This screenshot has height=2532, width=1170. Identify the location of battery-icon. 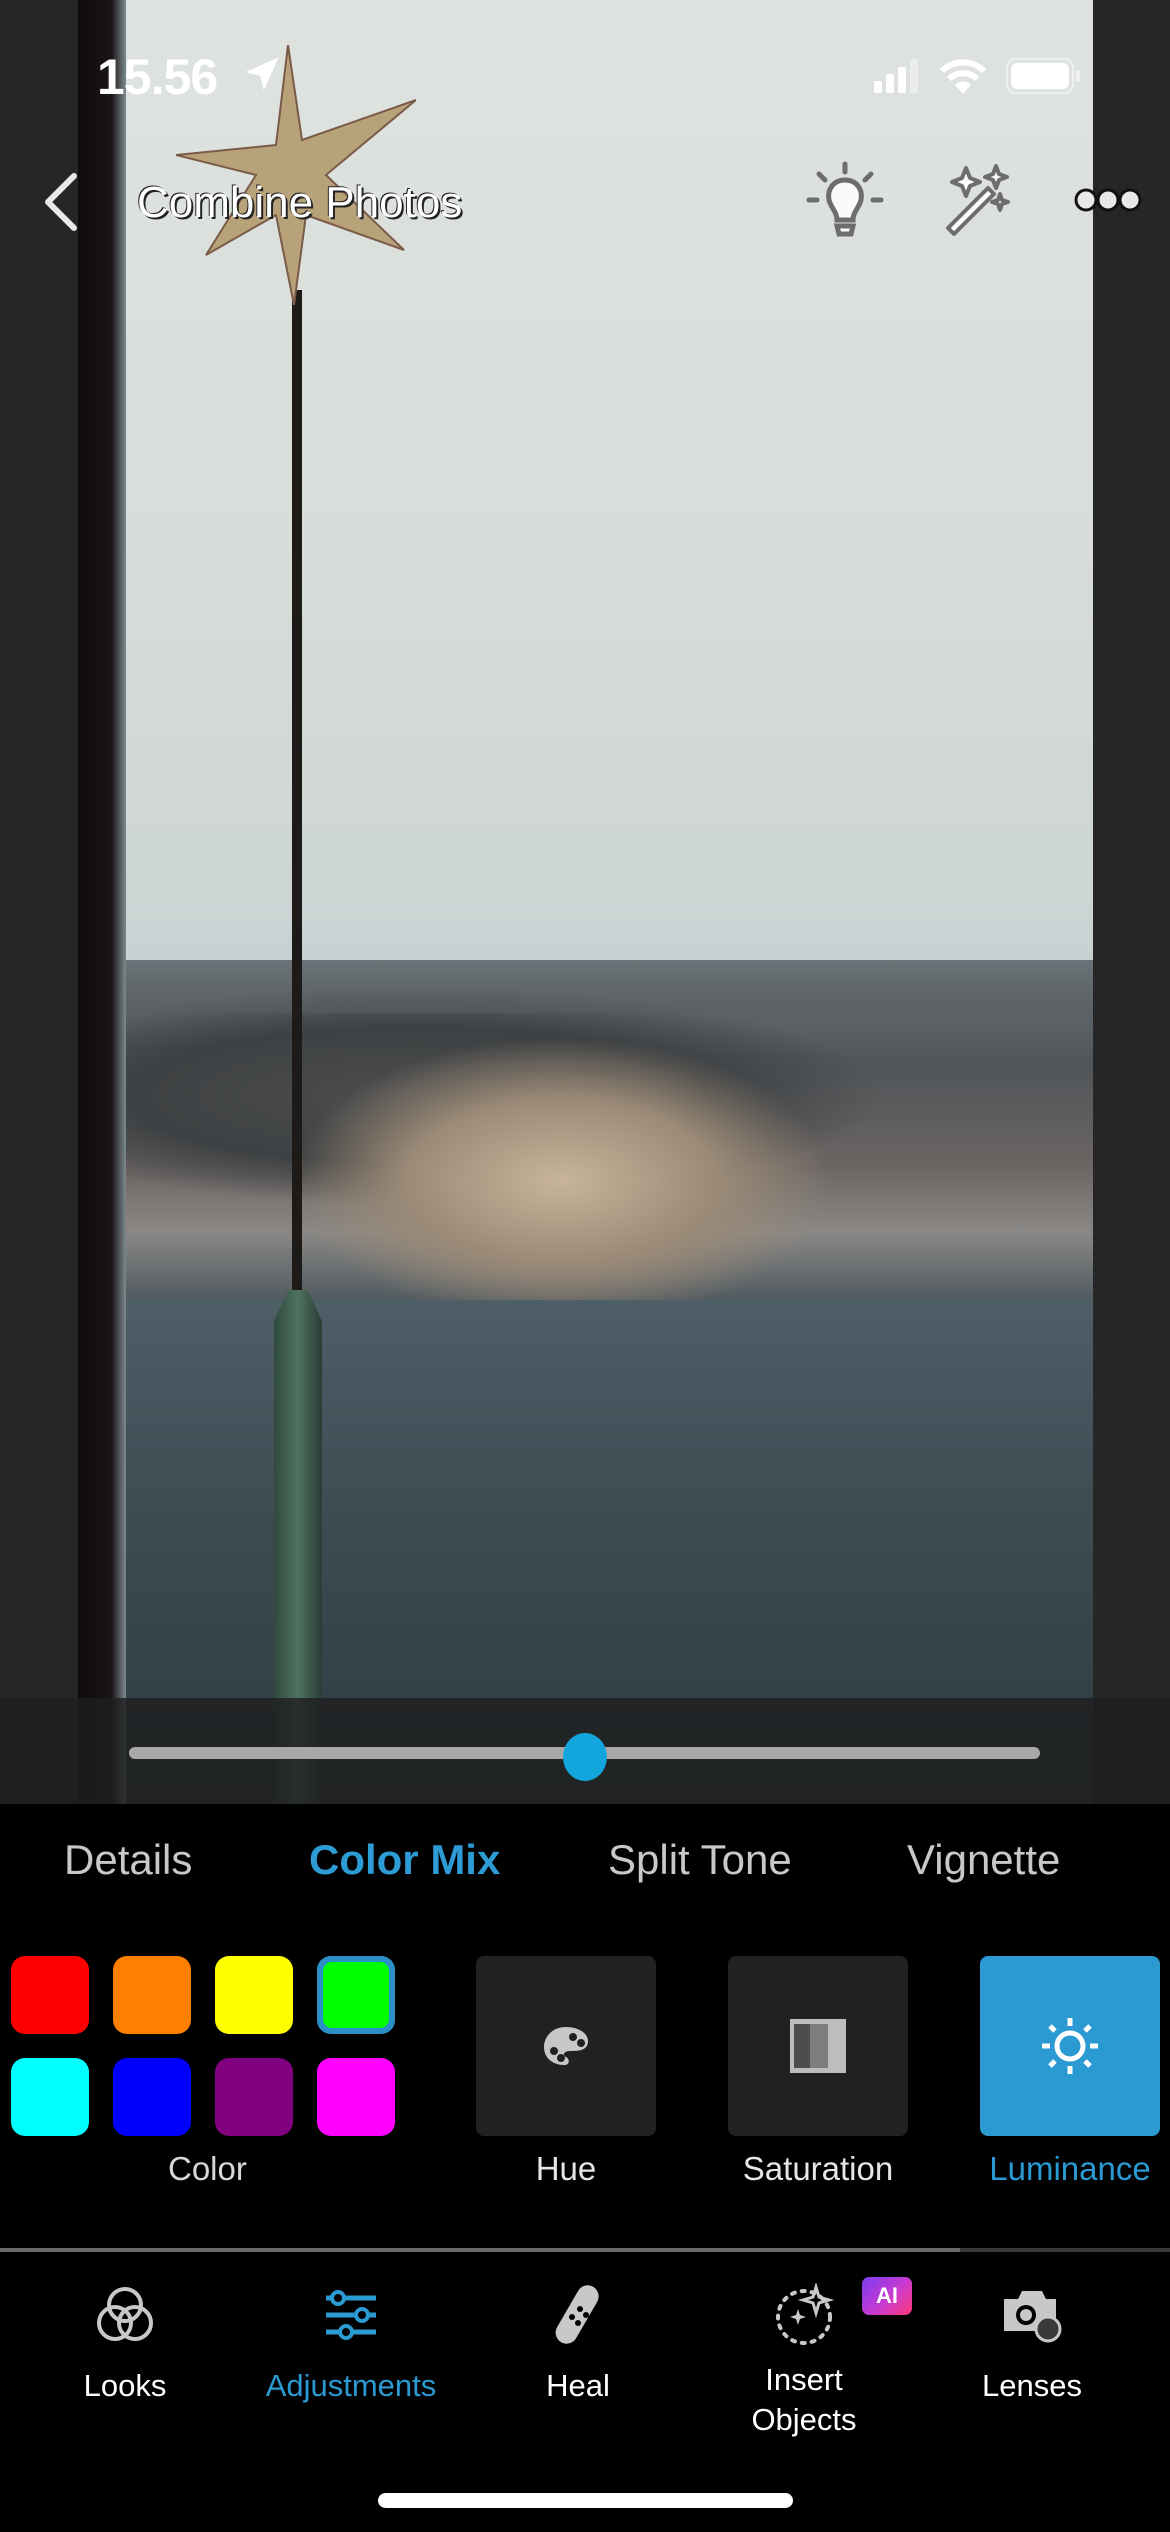
(1043, 76).